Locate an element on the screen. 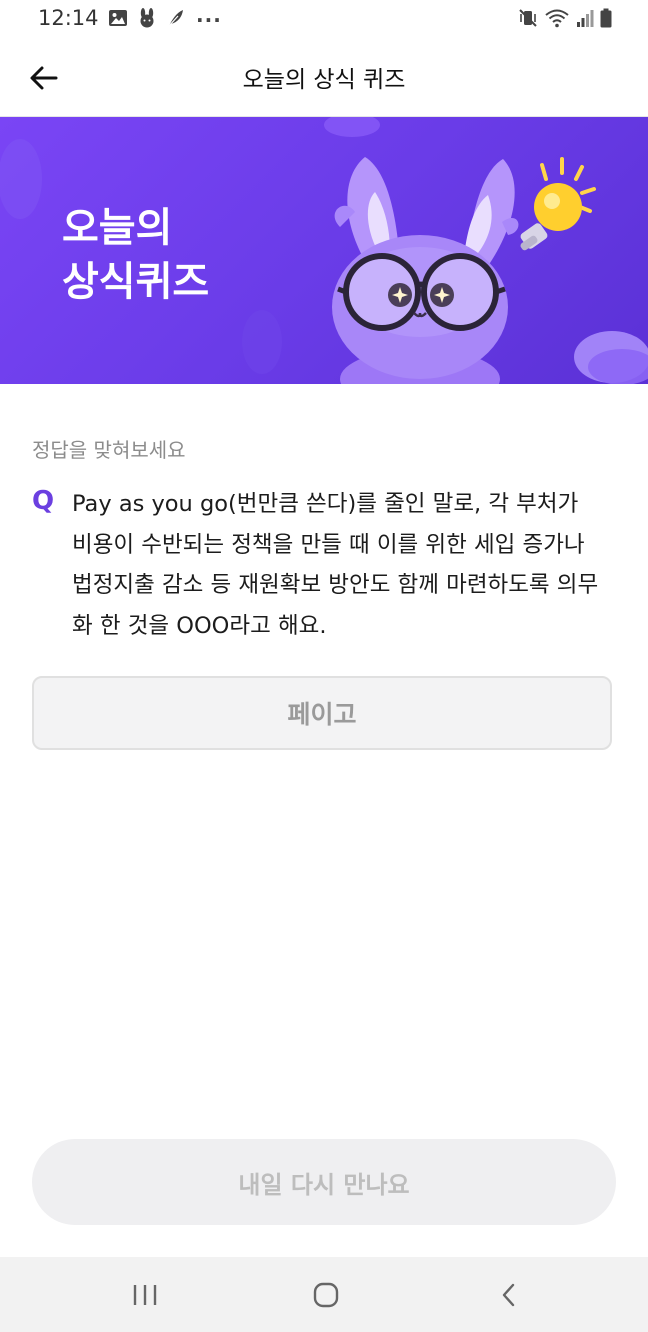  battery-icon is located at coordinates (606, 20).